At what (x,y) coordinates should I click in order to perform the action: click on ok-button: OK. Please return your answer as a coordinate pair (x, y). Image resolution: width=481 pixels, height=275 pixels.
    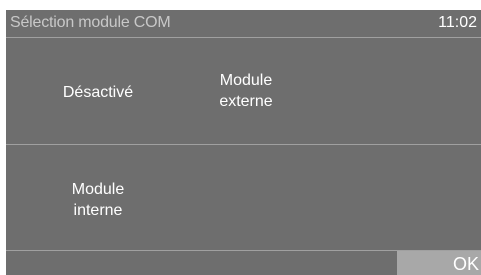
    Looking at the image, I should click on (439, 263).